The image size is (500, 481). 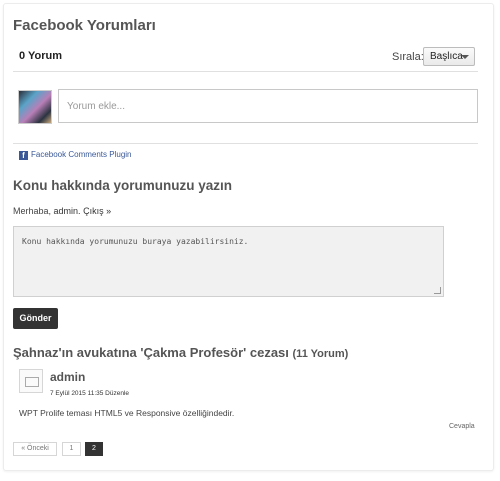 I want to click on page-2-button: 2, so click(x=94, y=449).